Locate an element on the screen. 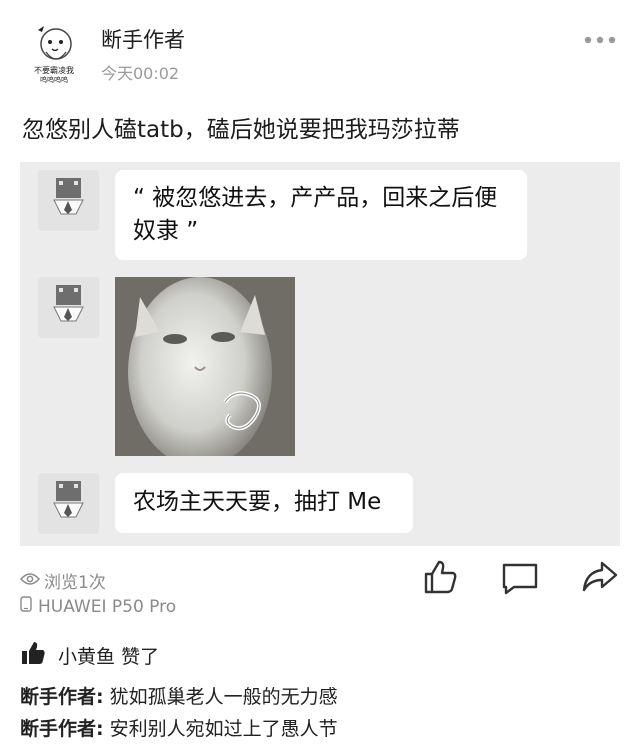 The image size is (640, 750). ghost-mascot-image: 不要霸凌我 呜呜呜呜 is located at coordinates (54, 53).